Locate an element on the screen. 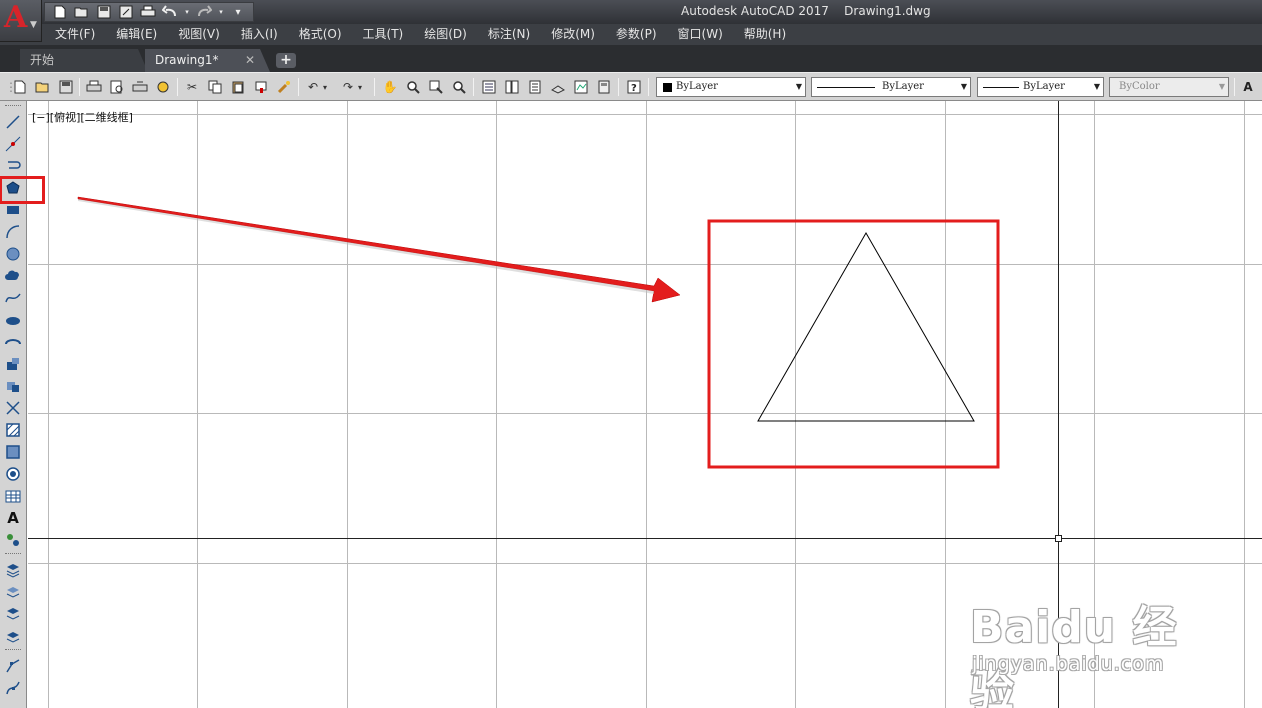 This screenshot has width=1262, height=708. application-menu-button: A ▼ is located at coordinates (21, 21).